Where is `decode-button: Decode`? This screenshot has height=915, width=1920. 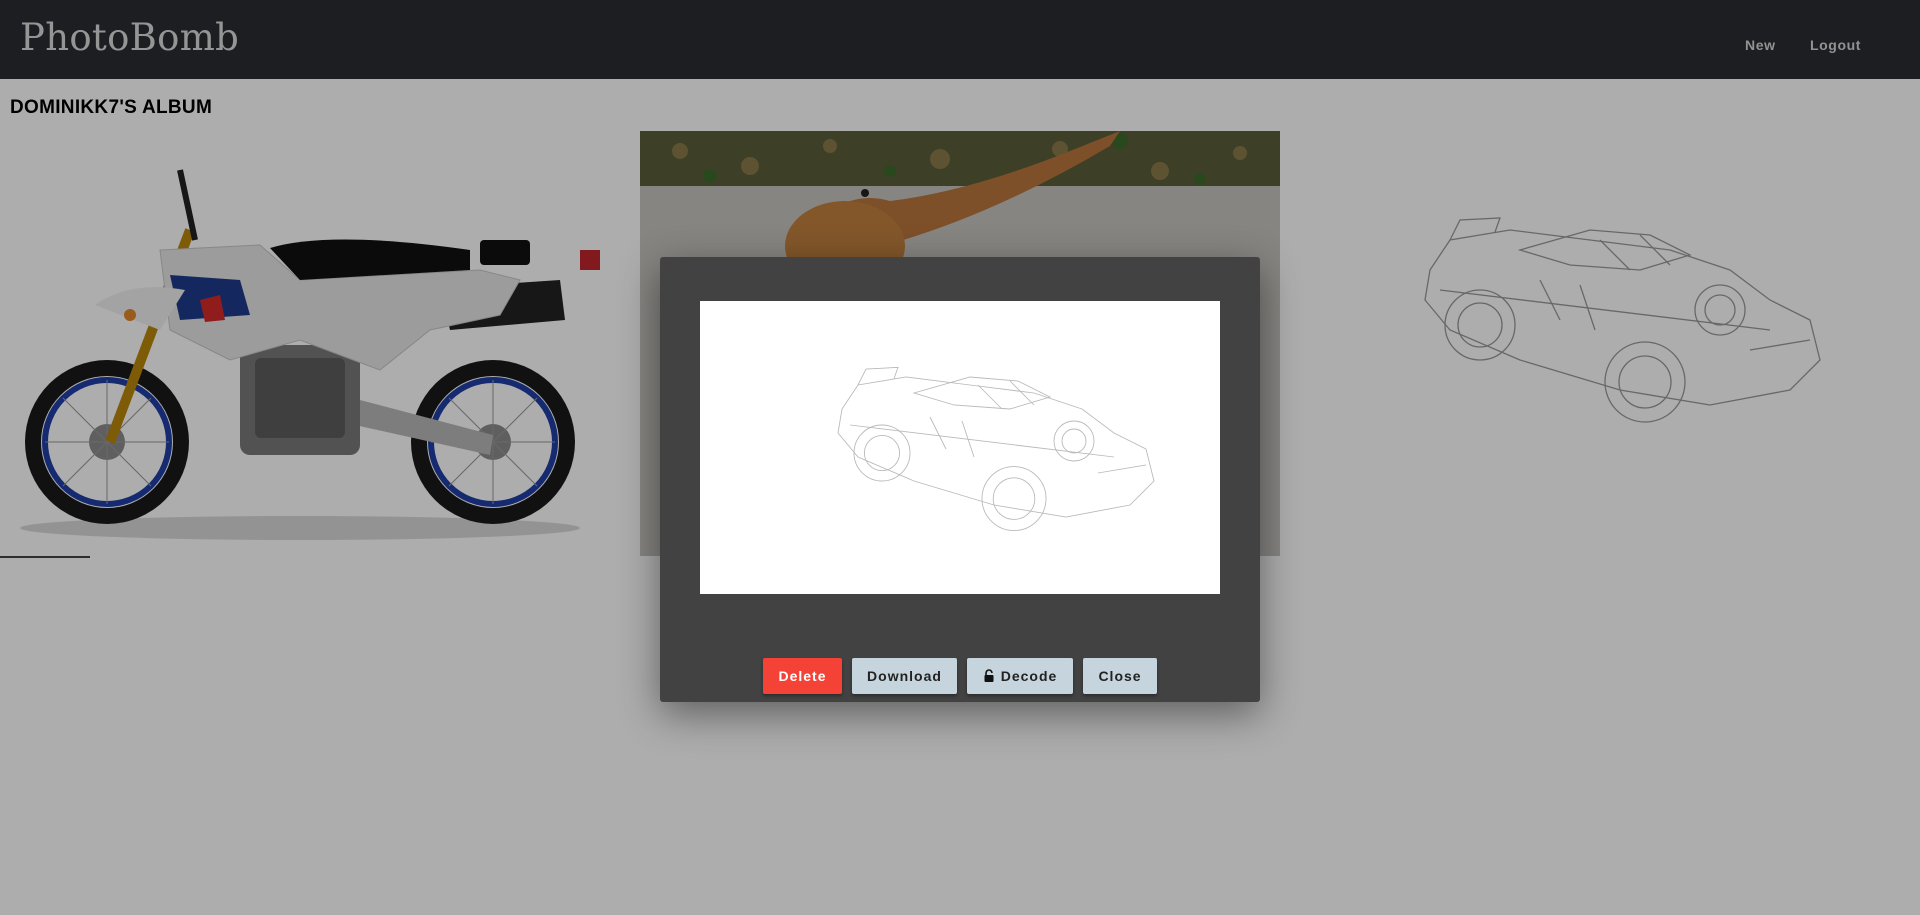 decode-button: Decode is located at coordinates (1020, 676).